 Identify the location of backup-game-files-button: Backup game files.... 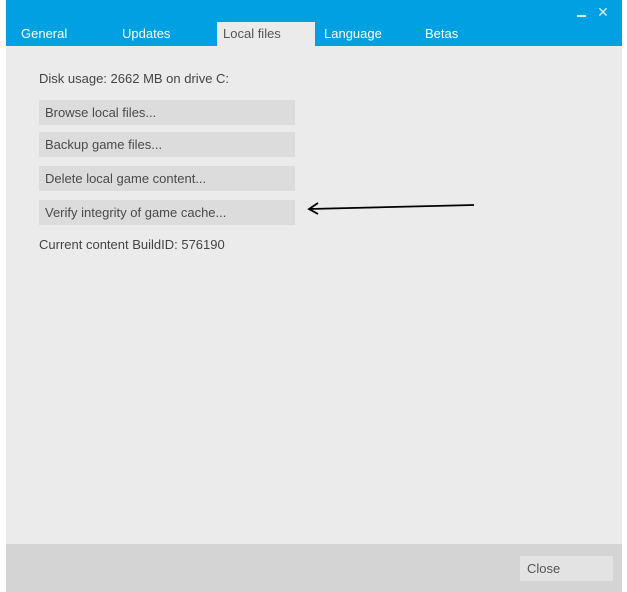
(167, 144).